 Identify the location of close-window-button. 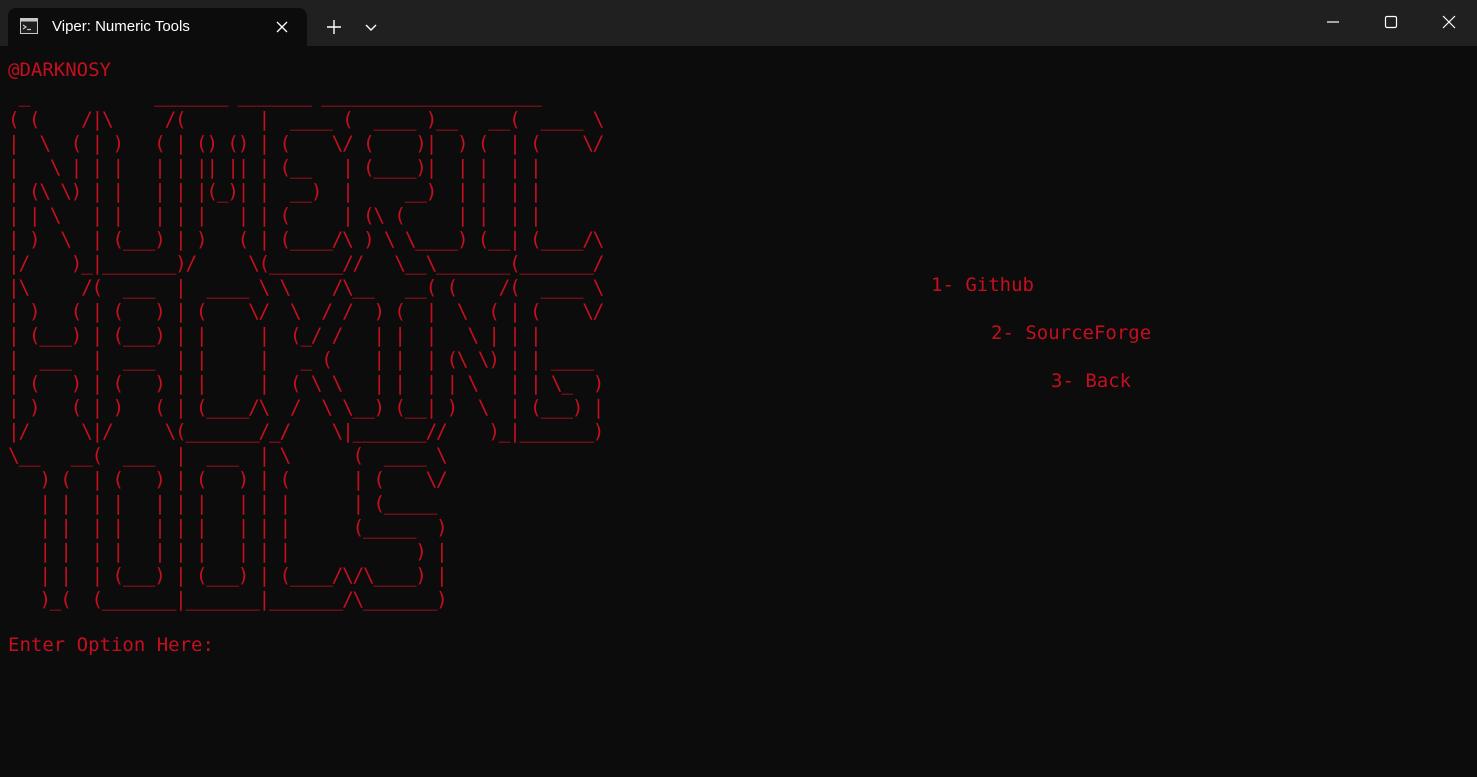
(1448, 22).